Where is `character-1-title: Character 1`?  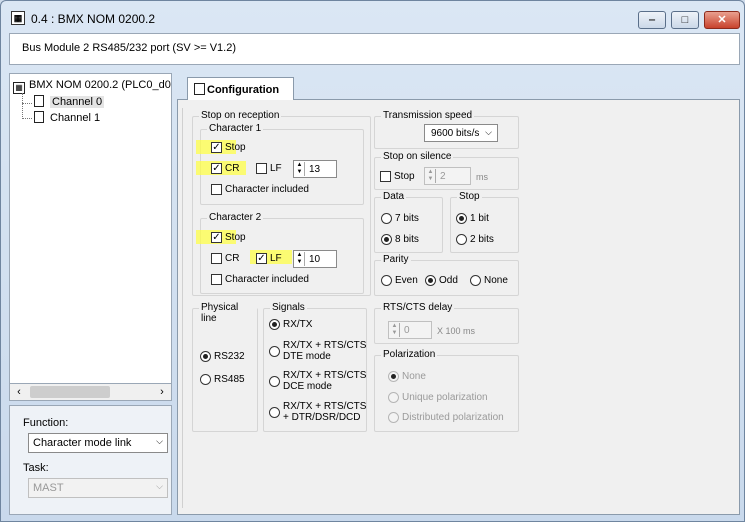
character-1-title: Character 1 is located at coordinates (235, 128).